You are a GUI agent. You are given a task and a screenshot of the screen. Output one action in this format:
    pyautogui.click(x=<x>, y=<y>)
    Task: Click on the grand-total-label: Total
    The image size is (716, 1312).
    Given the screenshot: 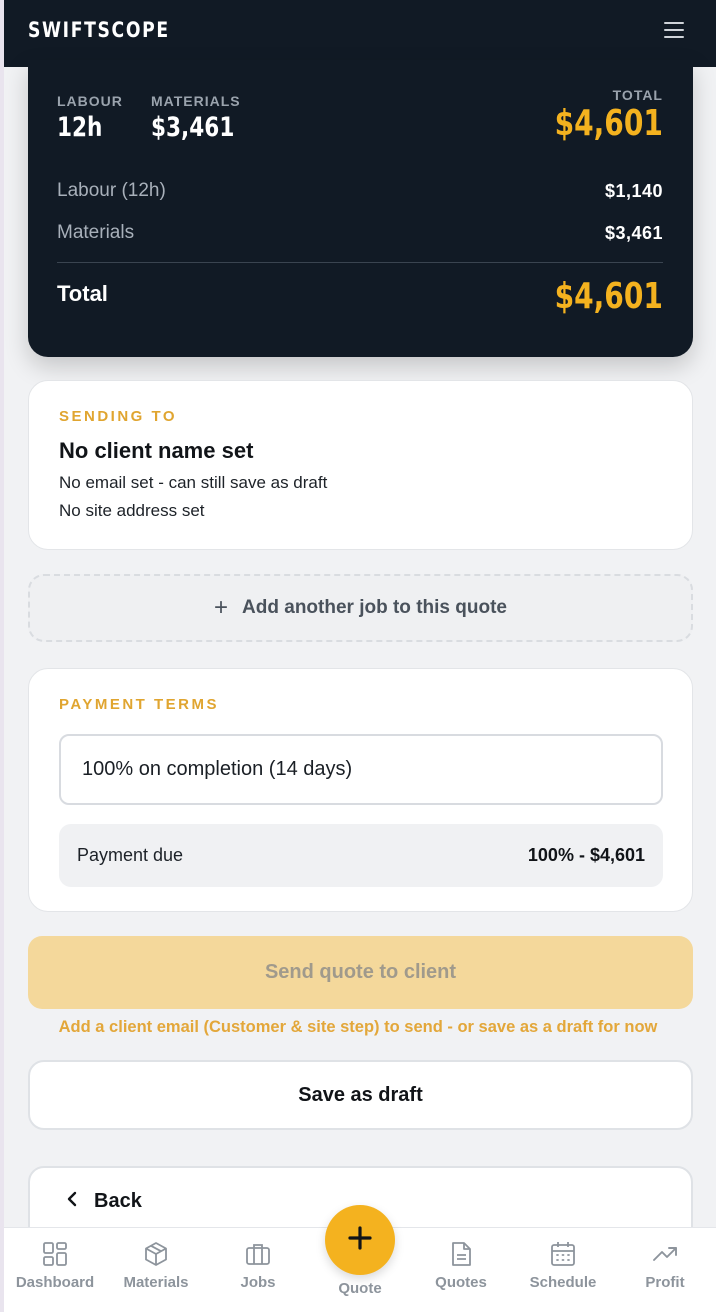 What is the action you would take?
    pyautogui.click(x=82, y=293)
    